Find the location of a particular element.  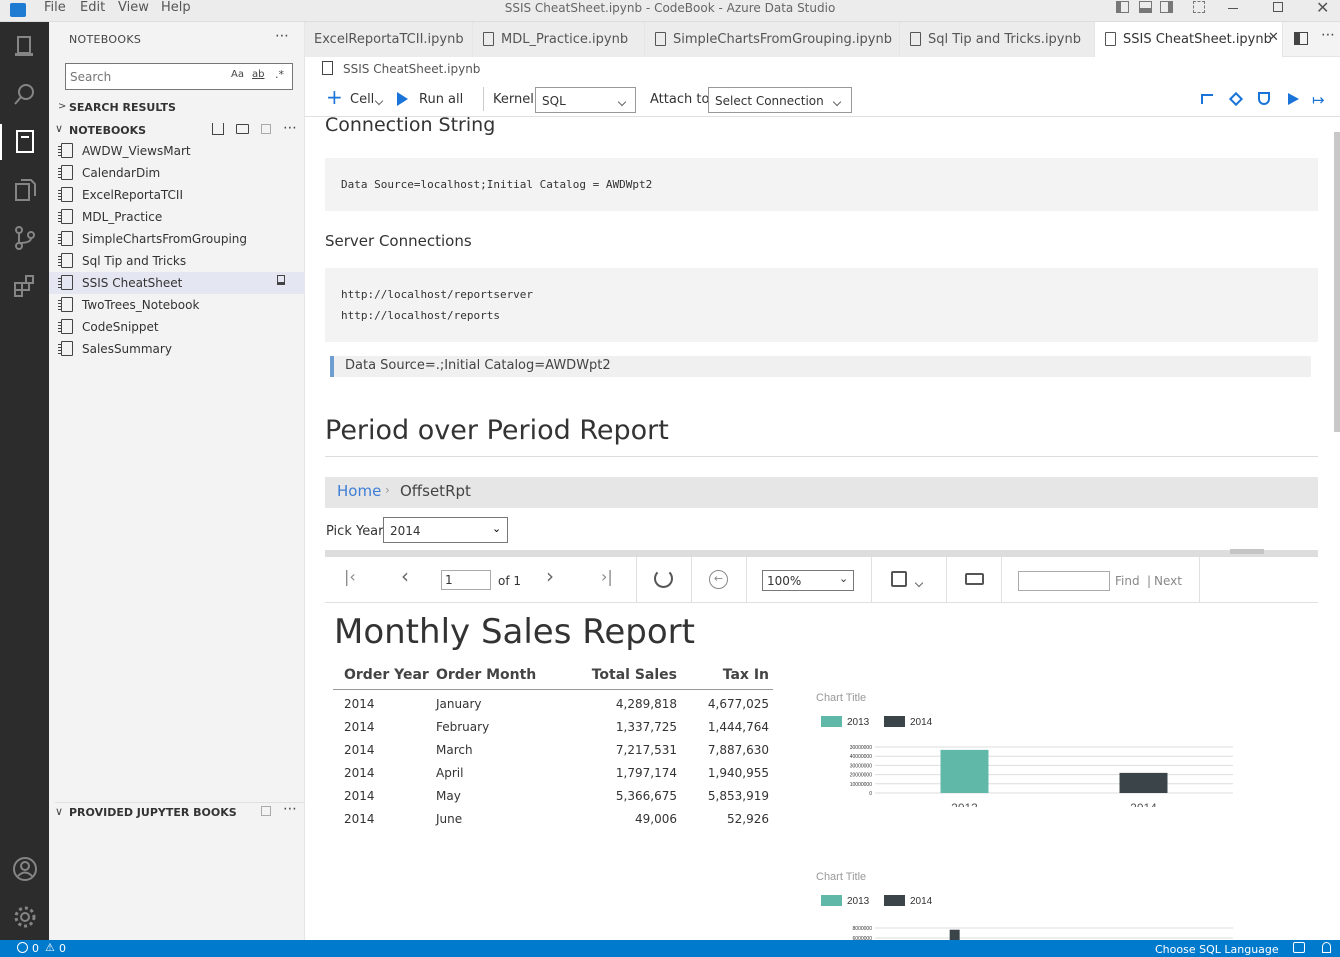

cell-button: Cell is located at coordinates (362, 99).